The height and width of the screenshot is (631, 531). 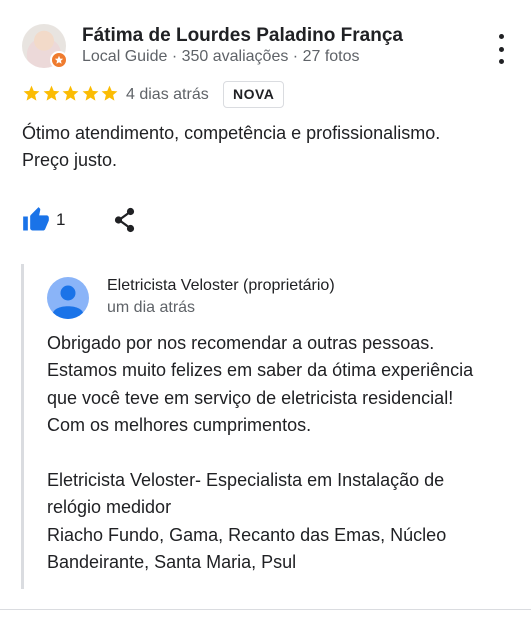 What do you see at coordinates (221, 285) in the screenshot?
I see `owner-name: Eletricista Veloster (proprietário)` at bounding box center [221, 285].